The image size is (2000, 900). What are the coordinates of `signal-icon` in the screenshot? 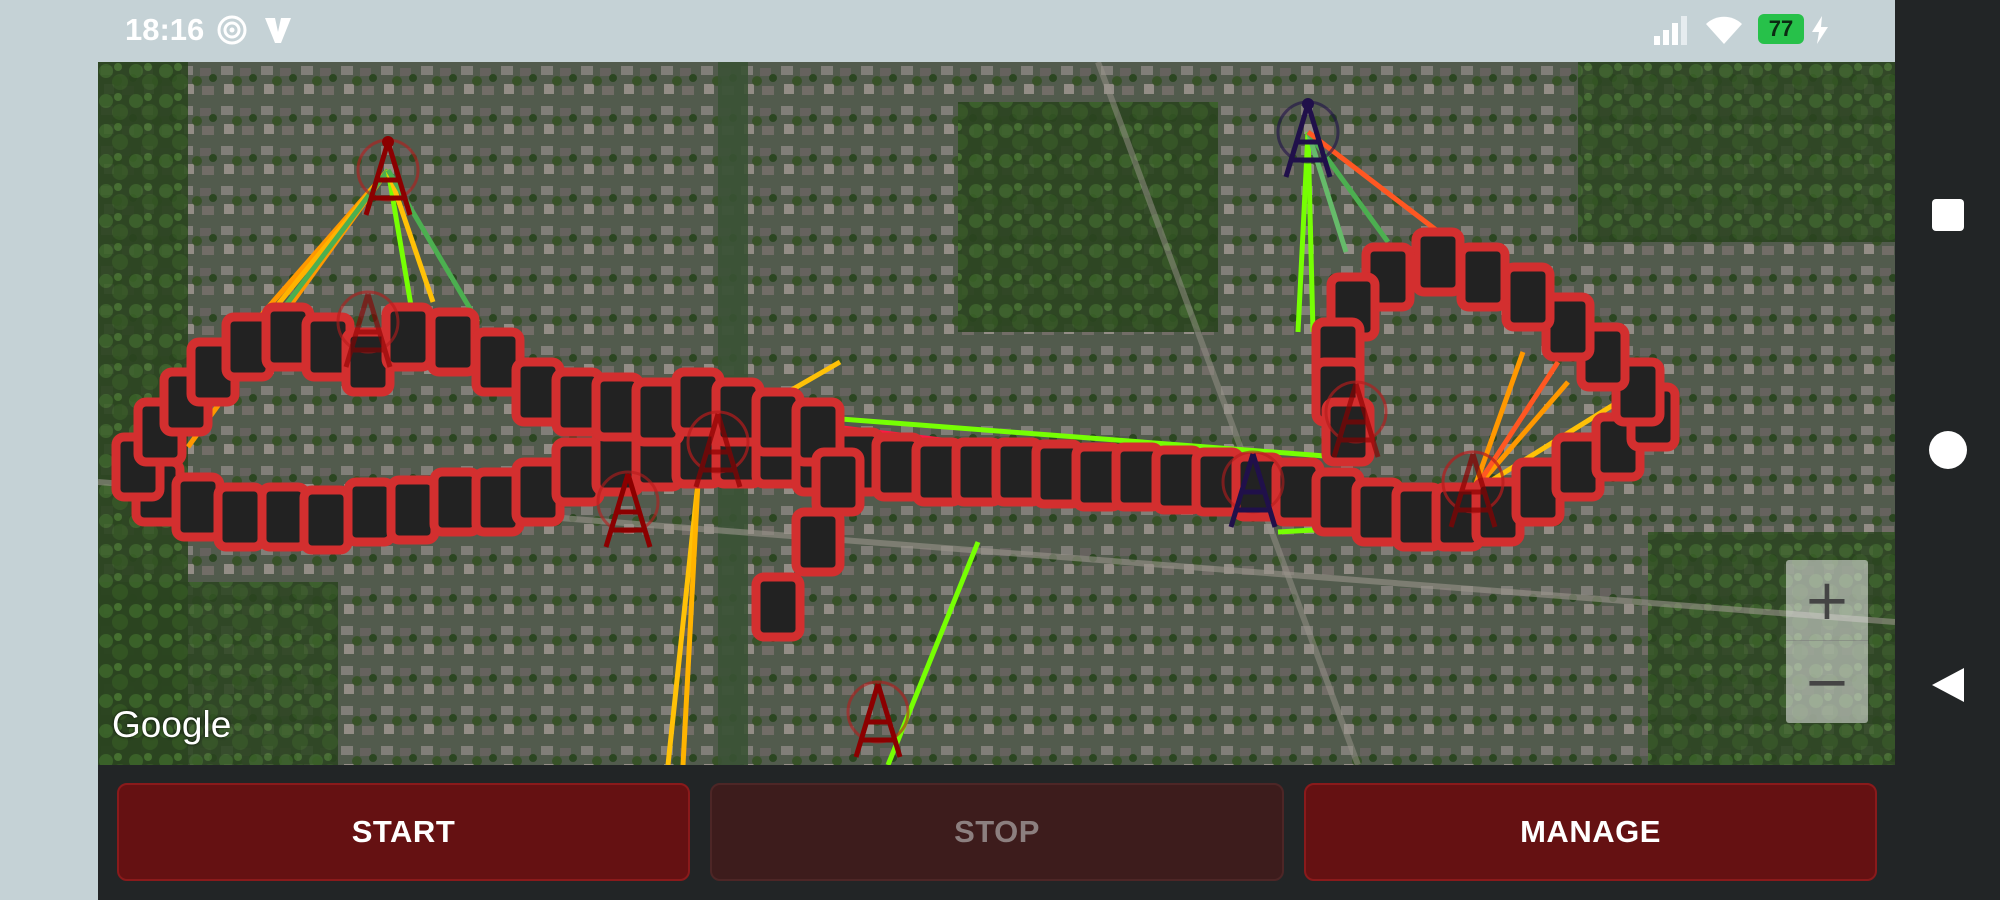 It's located at (1672, 32).